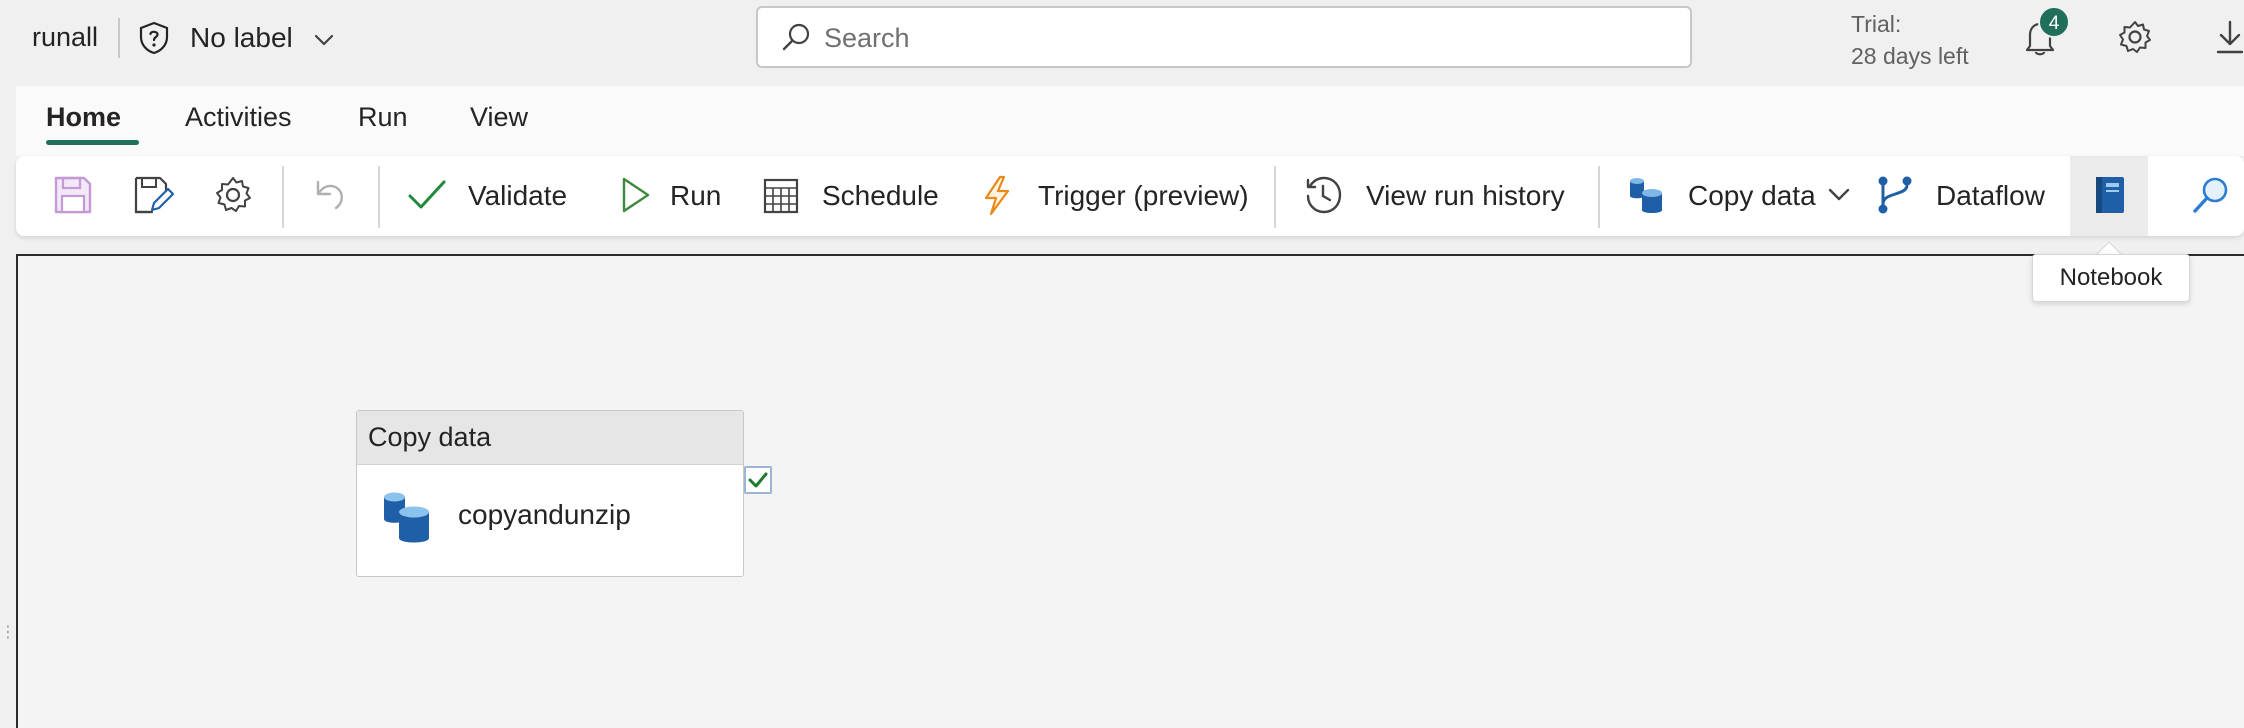  Describe the element at coordinates (1910, 56) in the screenshot. I see `trial-days-left: 28 days left` at that location.